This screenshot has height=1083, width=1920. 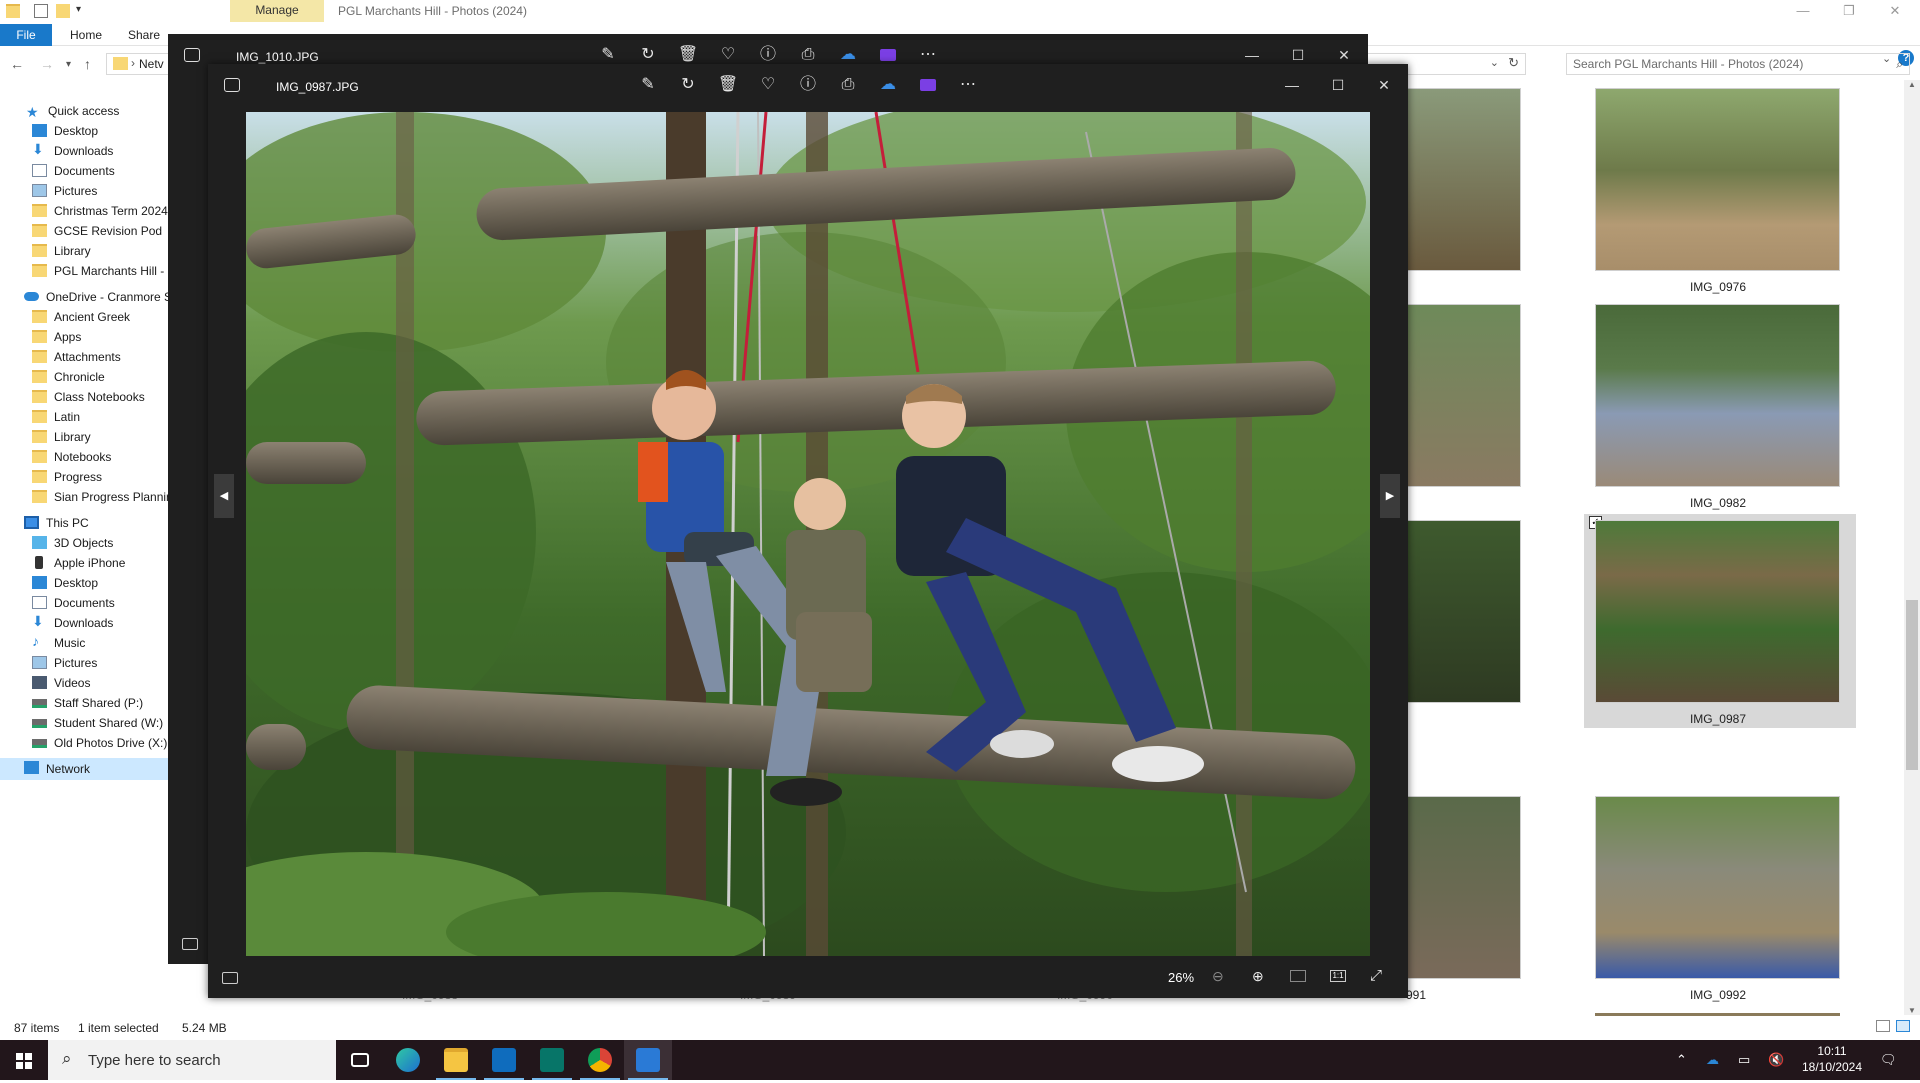 I want to click on photo-filename: IMG_1010.JPG, so click(x=277, y=57).